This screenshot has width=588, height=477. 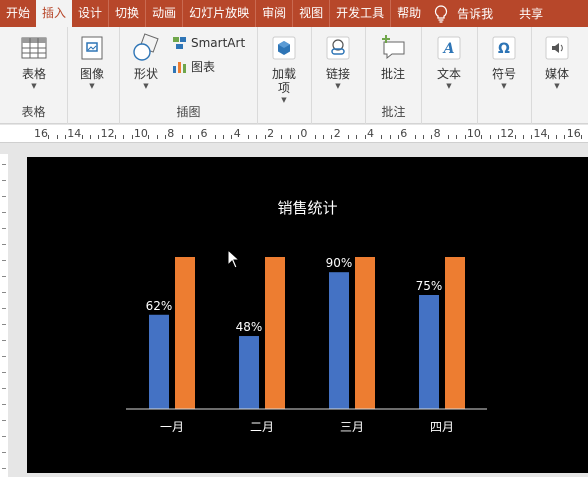 What do you see at coordinates (171, 133) in the screenshot?
I see `ruler-number: 8` at bounding box center [171, 133].